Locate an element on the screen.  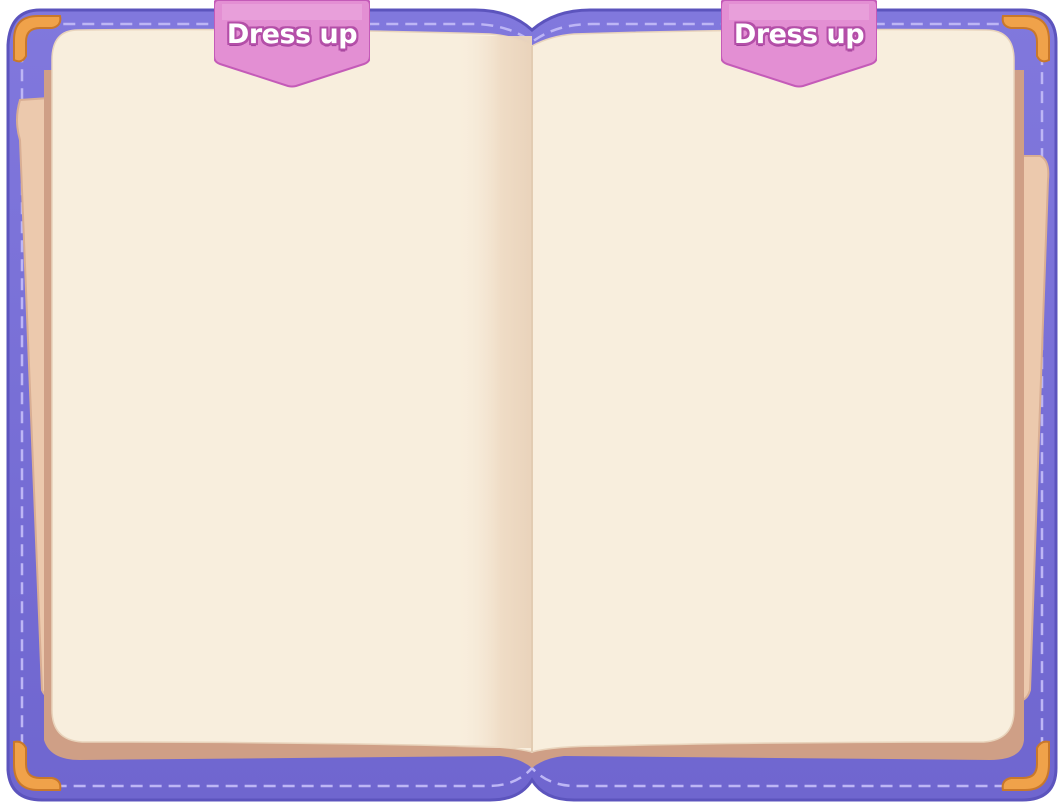
dress-up-tab-right: Dress up is located at coordinates (799, 44).